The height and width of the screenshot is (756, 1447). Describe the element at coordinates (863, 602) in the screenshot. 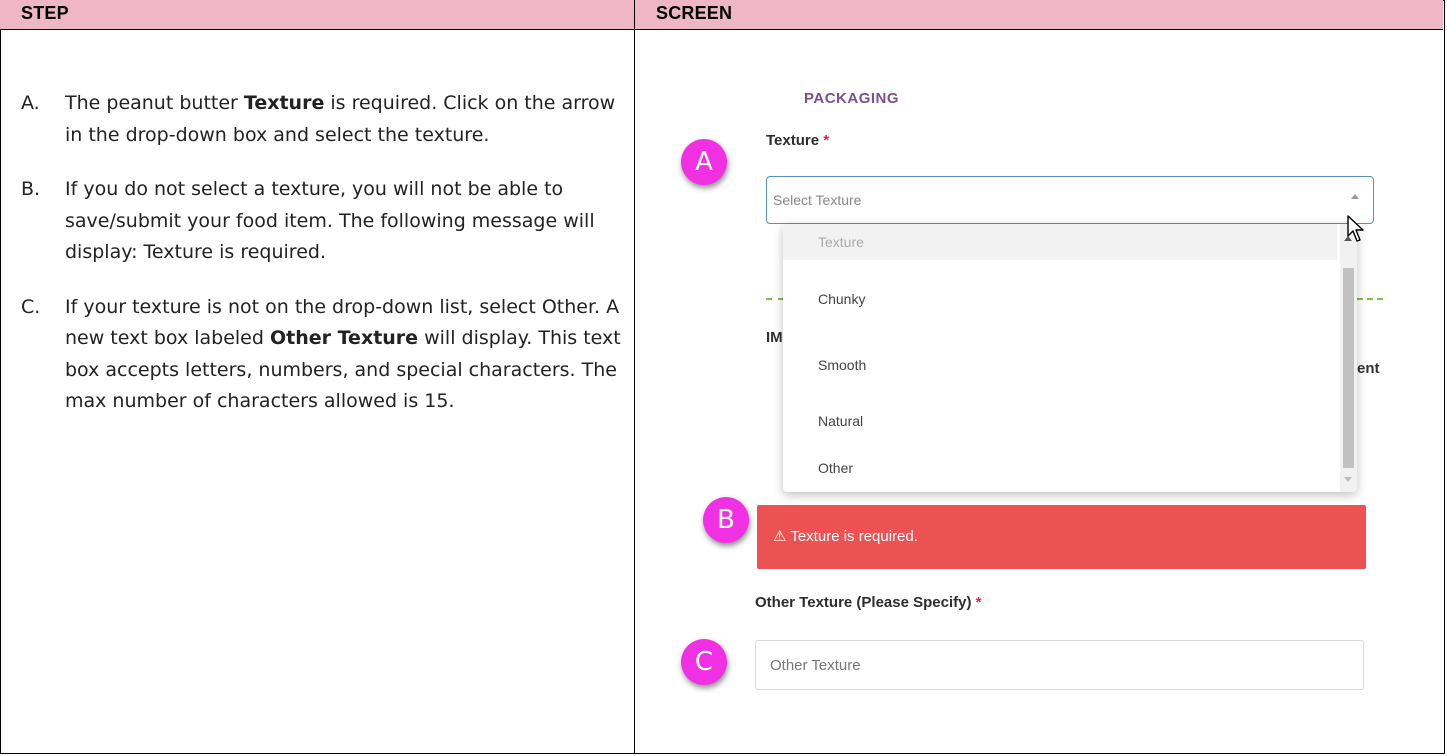

I see `other-texture-label-text: Other Texture (Please Specify)` at that location.